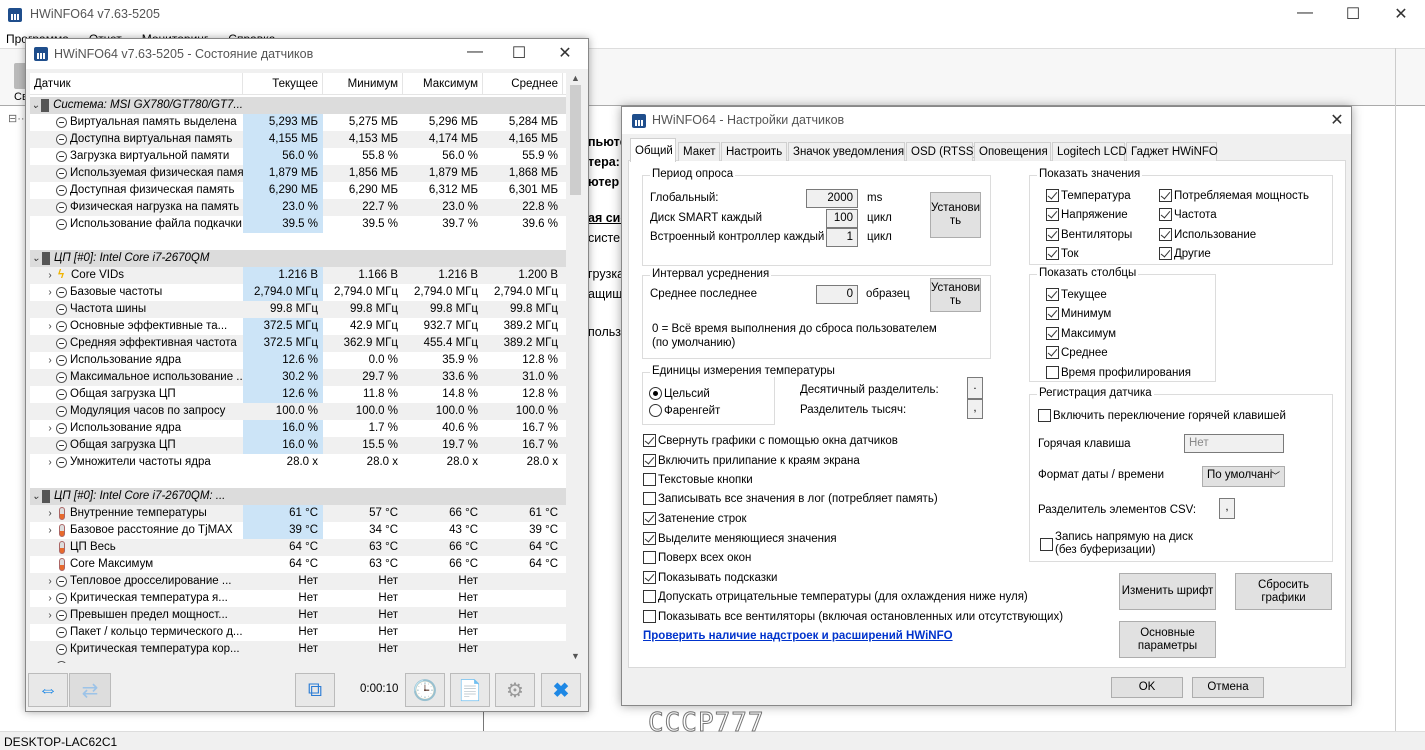 Image resolution: width=1425 pixels, height=750 pixels. I want to click on log-file-button: 📄, so click(470, 690).